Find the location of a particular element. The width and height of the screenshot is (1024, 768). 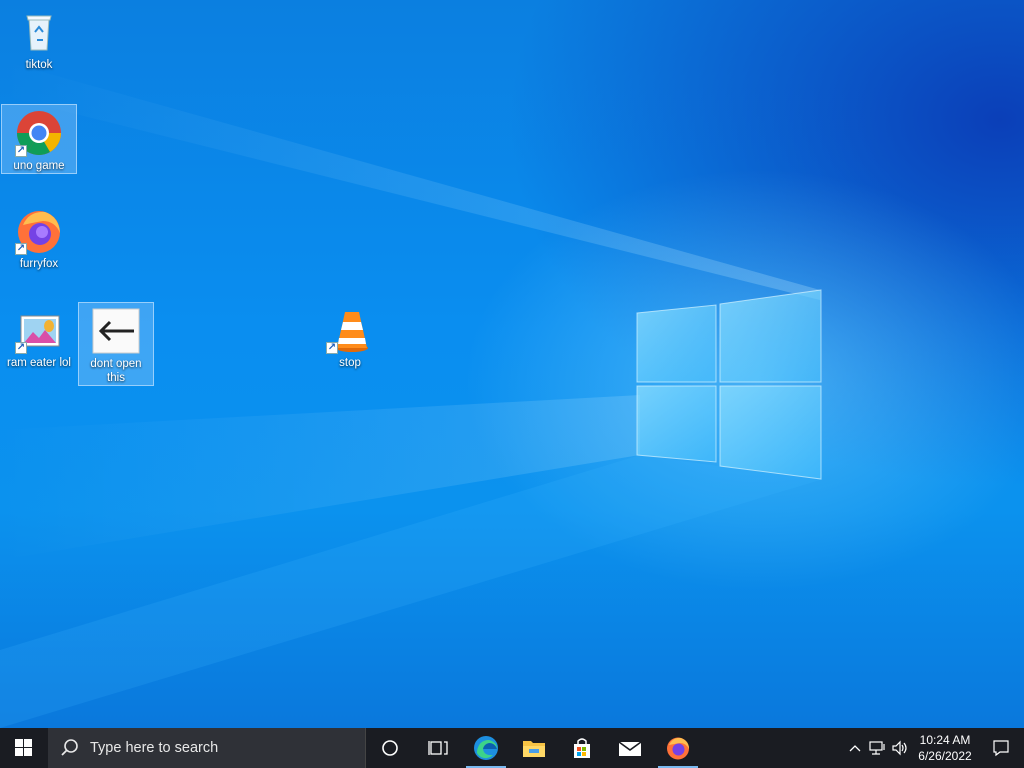

chevron-up-icon is located at coordinates (855, 748).